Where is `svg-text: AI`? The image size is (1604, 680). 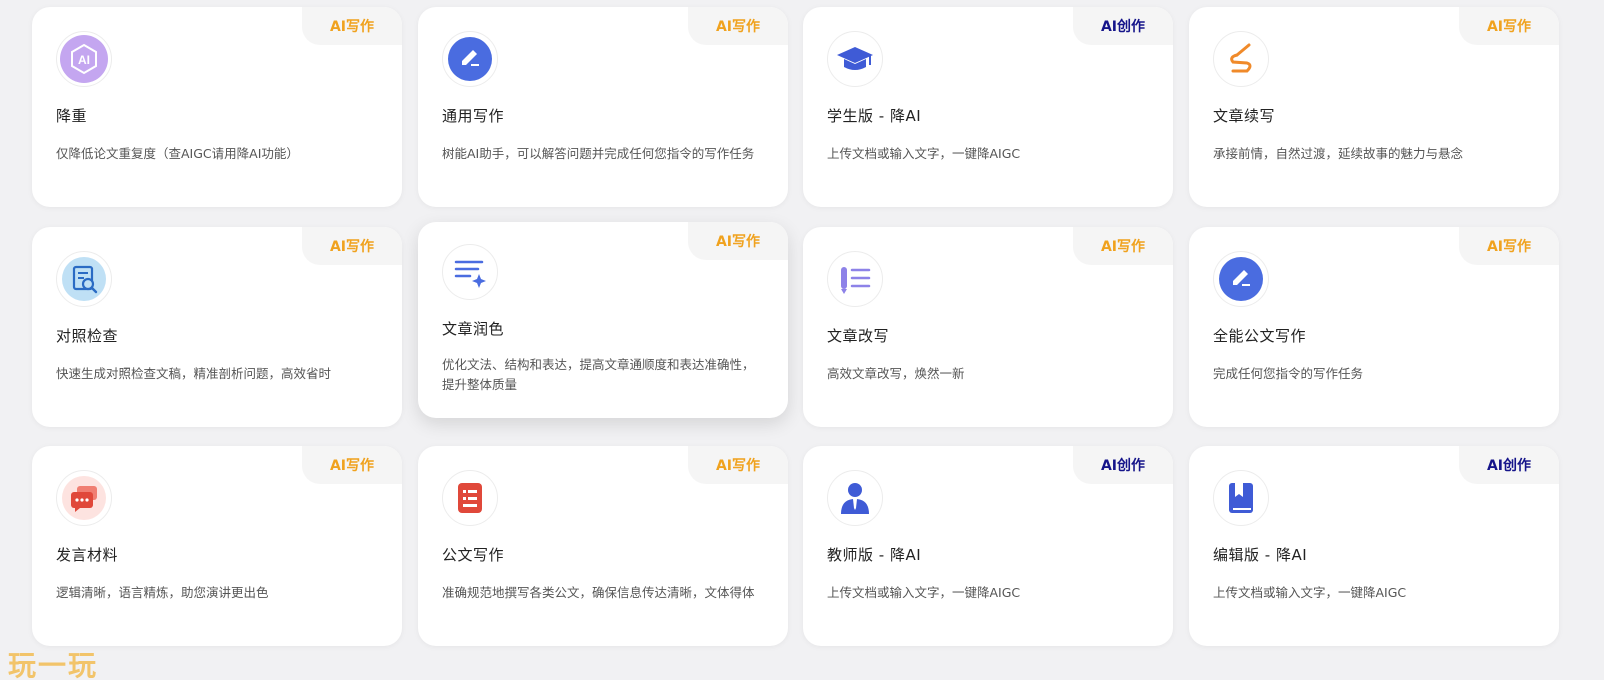
svg-text: AI is located at coordinates (84, 60).